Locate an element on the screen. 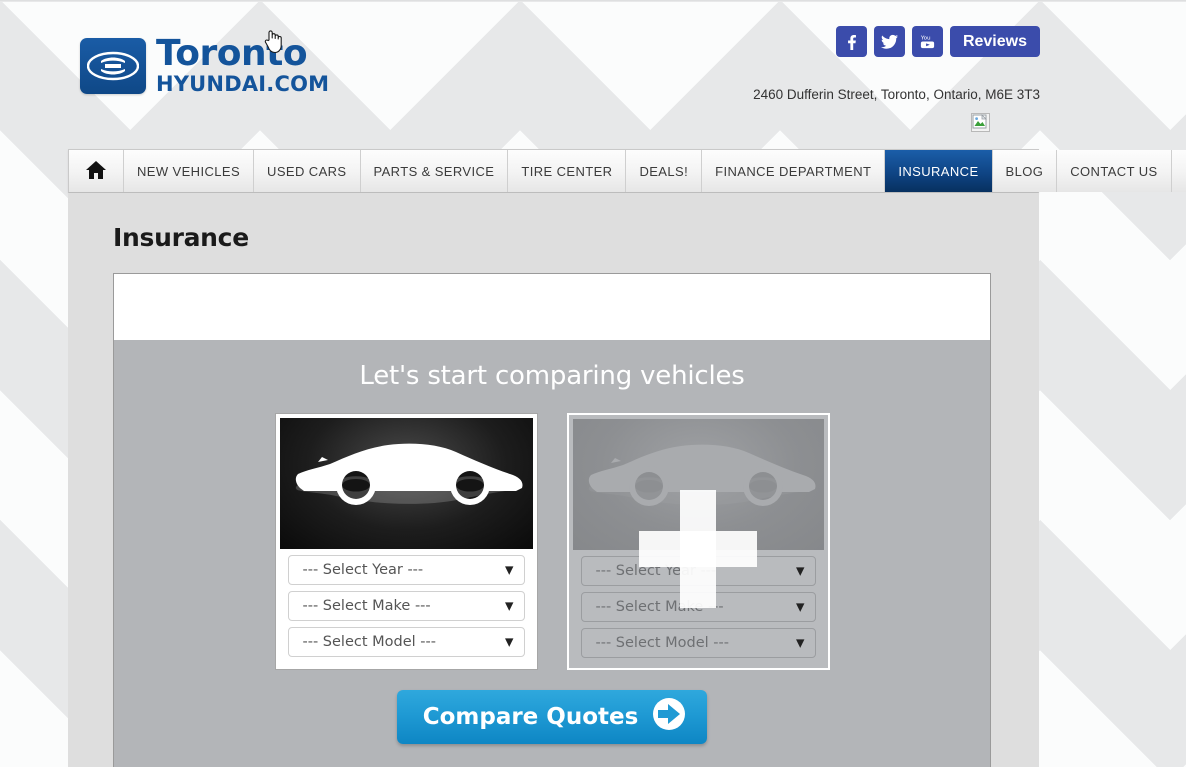  nav-item-new-vehicles: NEW VEHICLES is located at coordinates (189, 171).